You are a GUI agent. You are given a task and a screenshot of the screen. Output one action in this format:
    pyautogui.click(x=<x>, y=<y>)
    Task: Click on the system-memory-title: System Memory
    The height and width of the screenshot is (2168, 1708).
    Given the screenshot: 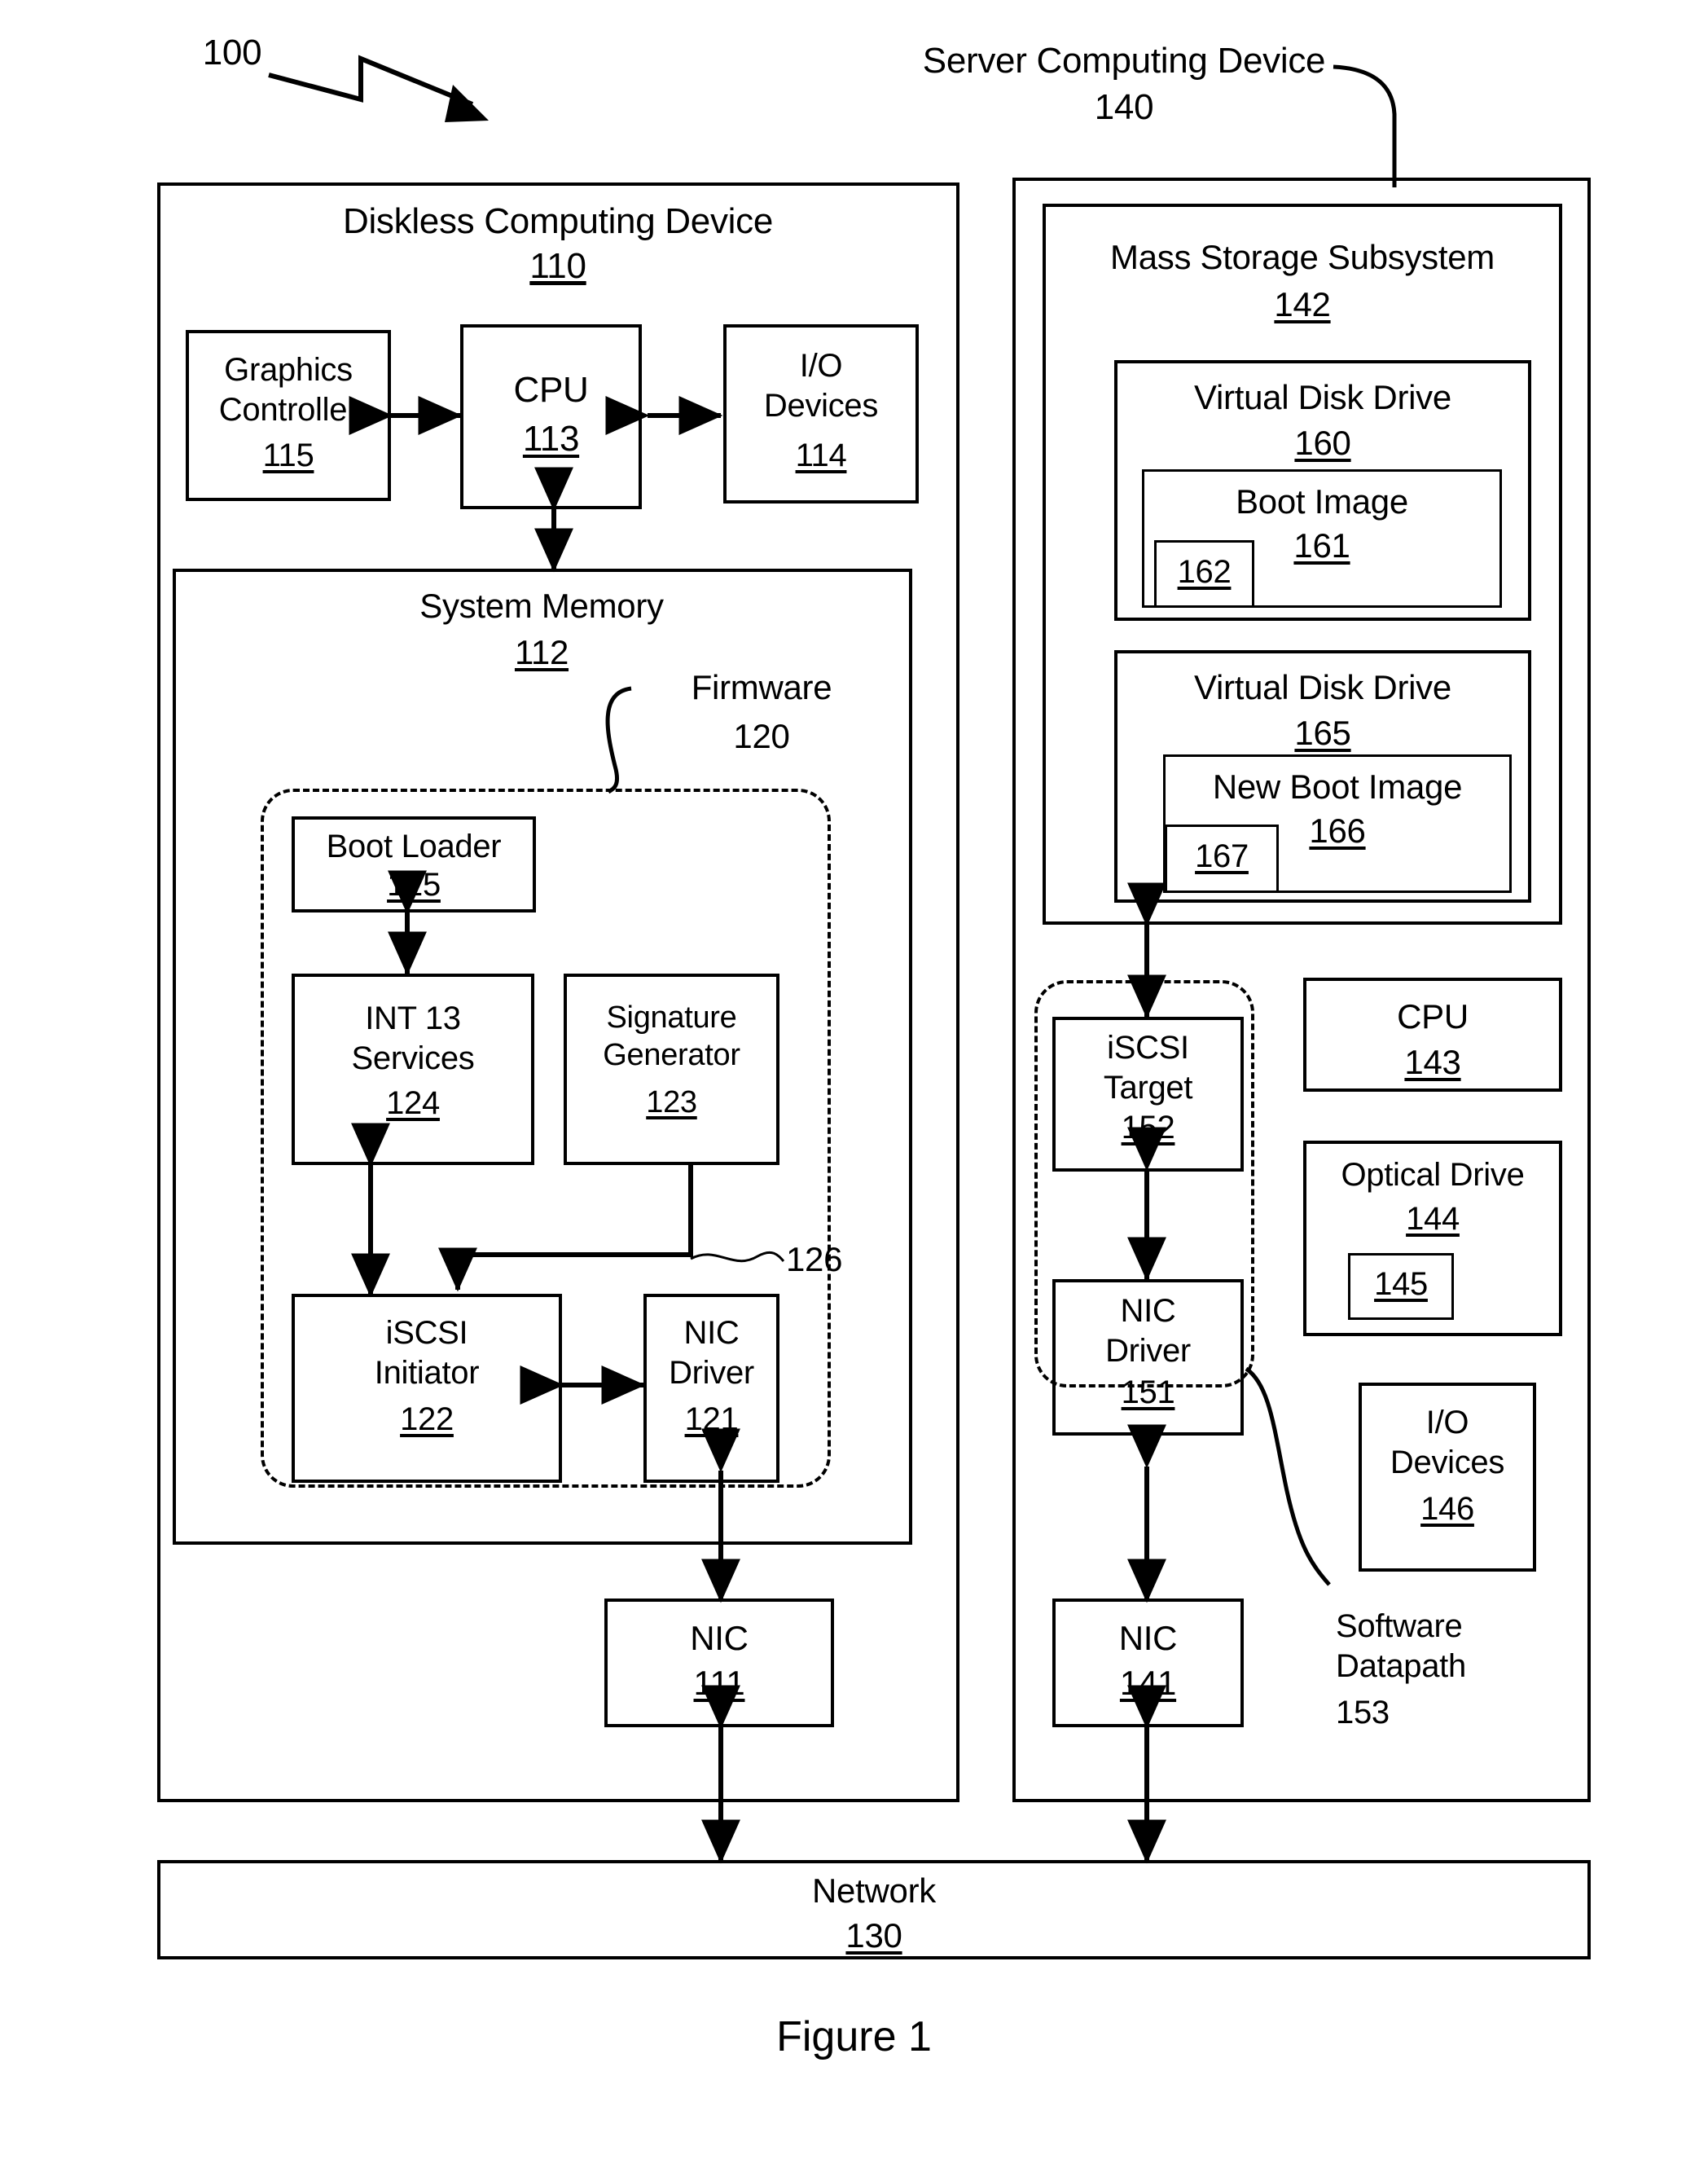 What is the action you would take?
    pyautogui.click(x=541, y=606)
    